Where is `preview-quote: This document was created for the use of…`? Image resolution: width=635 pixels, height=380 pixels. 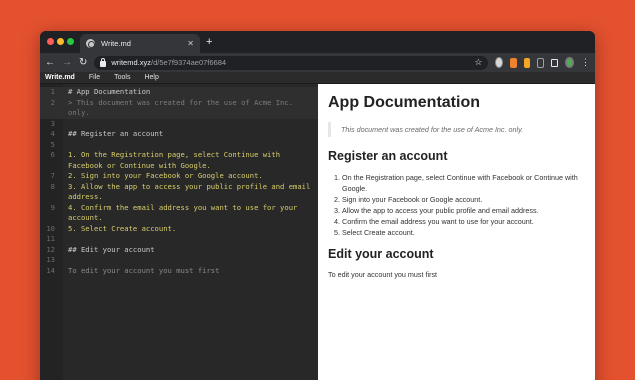 preview-quote: This document was created for the use of… is located at coordinates (456, 129).